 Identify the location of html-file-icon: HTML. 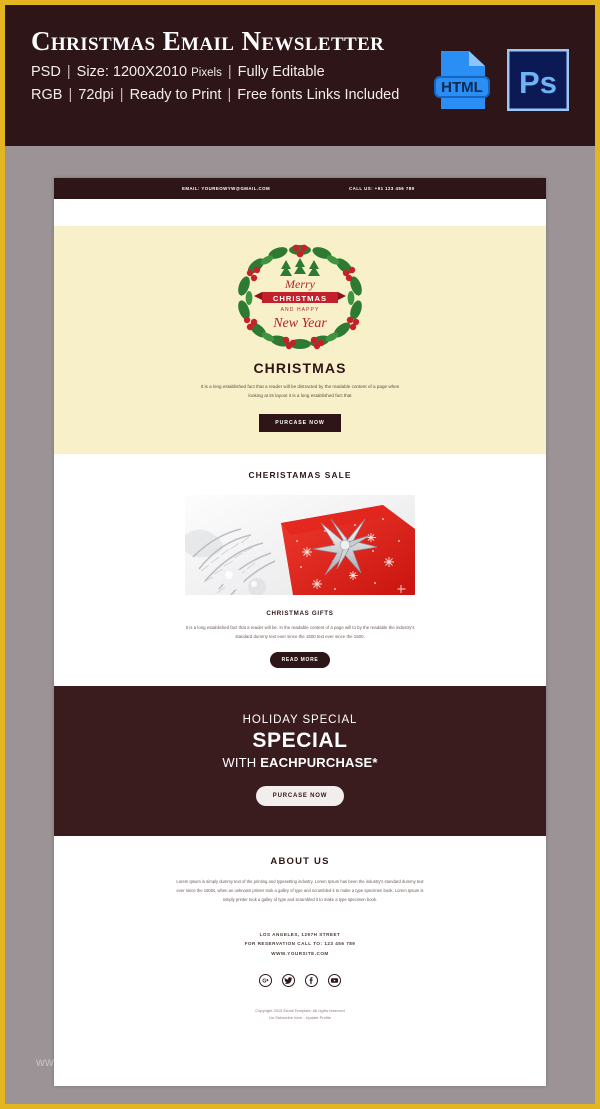
(462, 80).